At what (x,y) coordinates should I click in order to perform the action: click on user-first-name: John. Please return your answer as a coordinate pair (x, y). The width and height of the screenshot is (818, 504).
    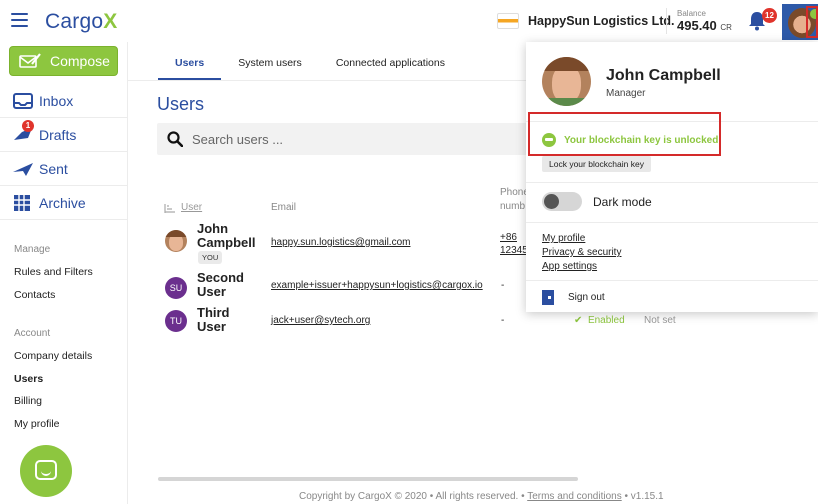
    Looking at the image, I should click on (213, 228).